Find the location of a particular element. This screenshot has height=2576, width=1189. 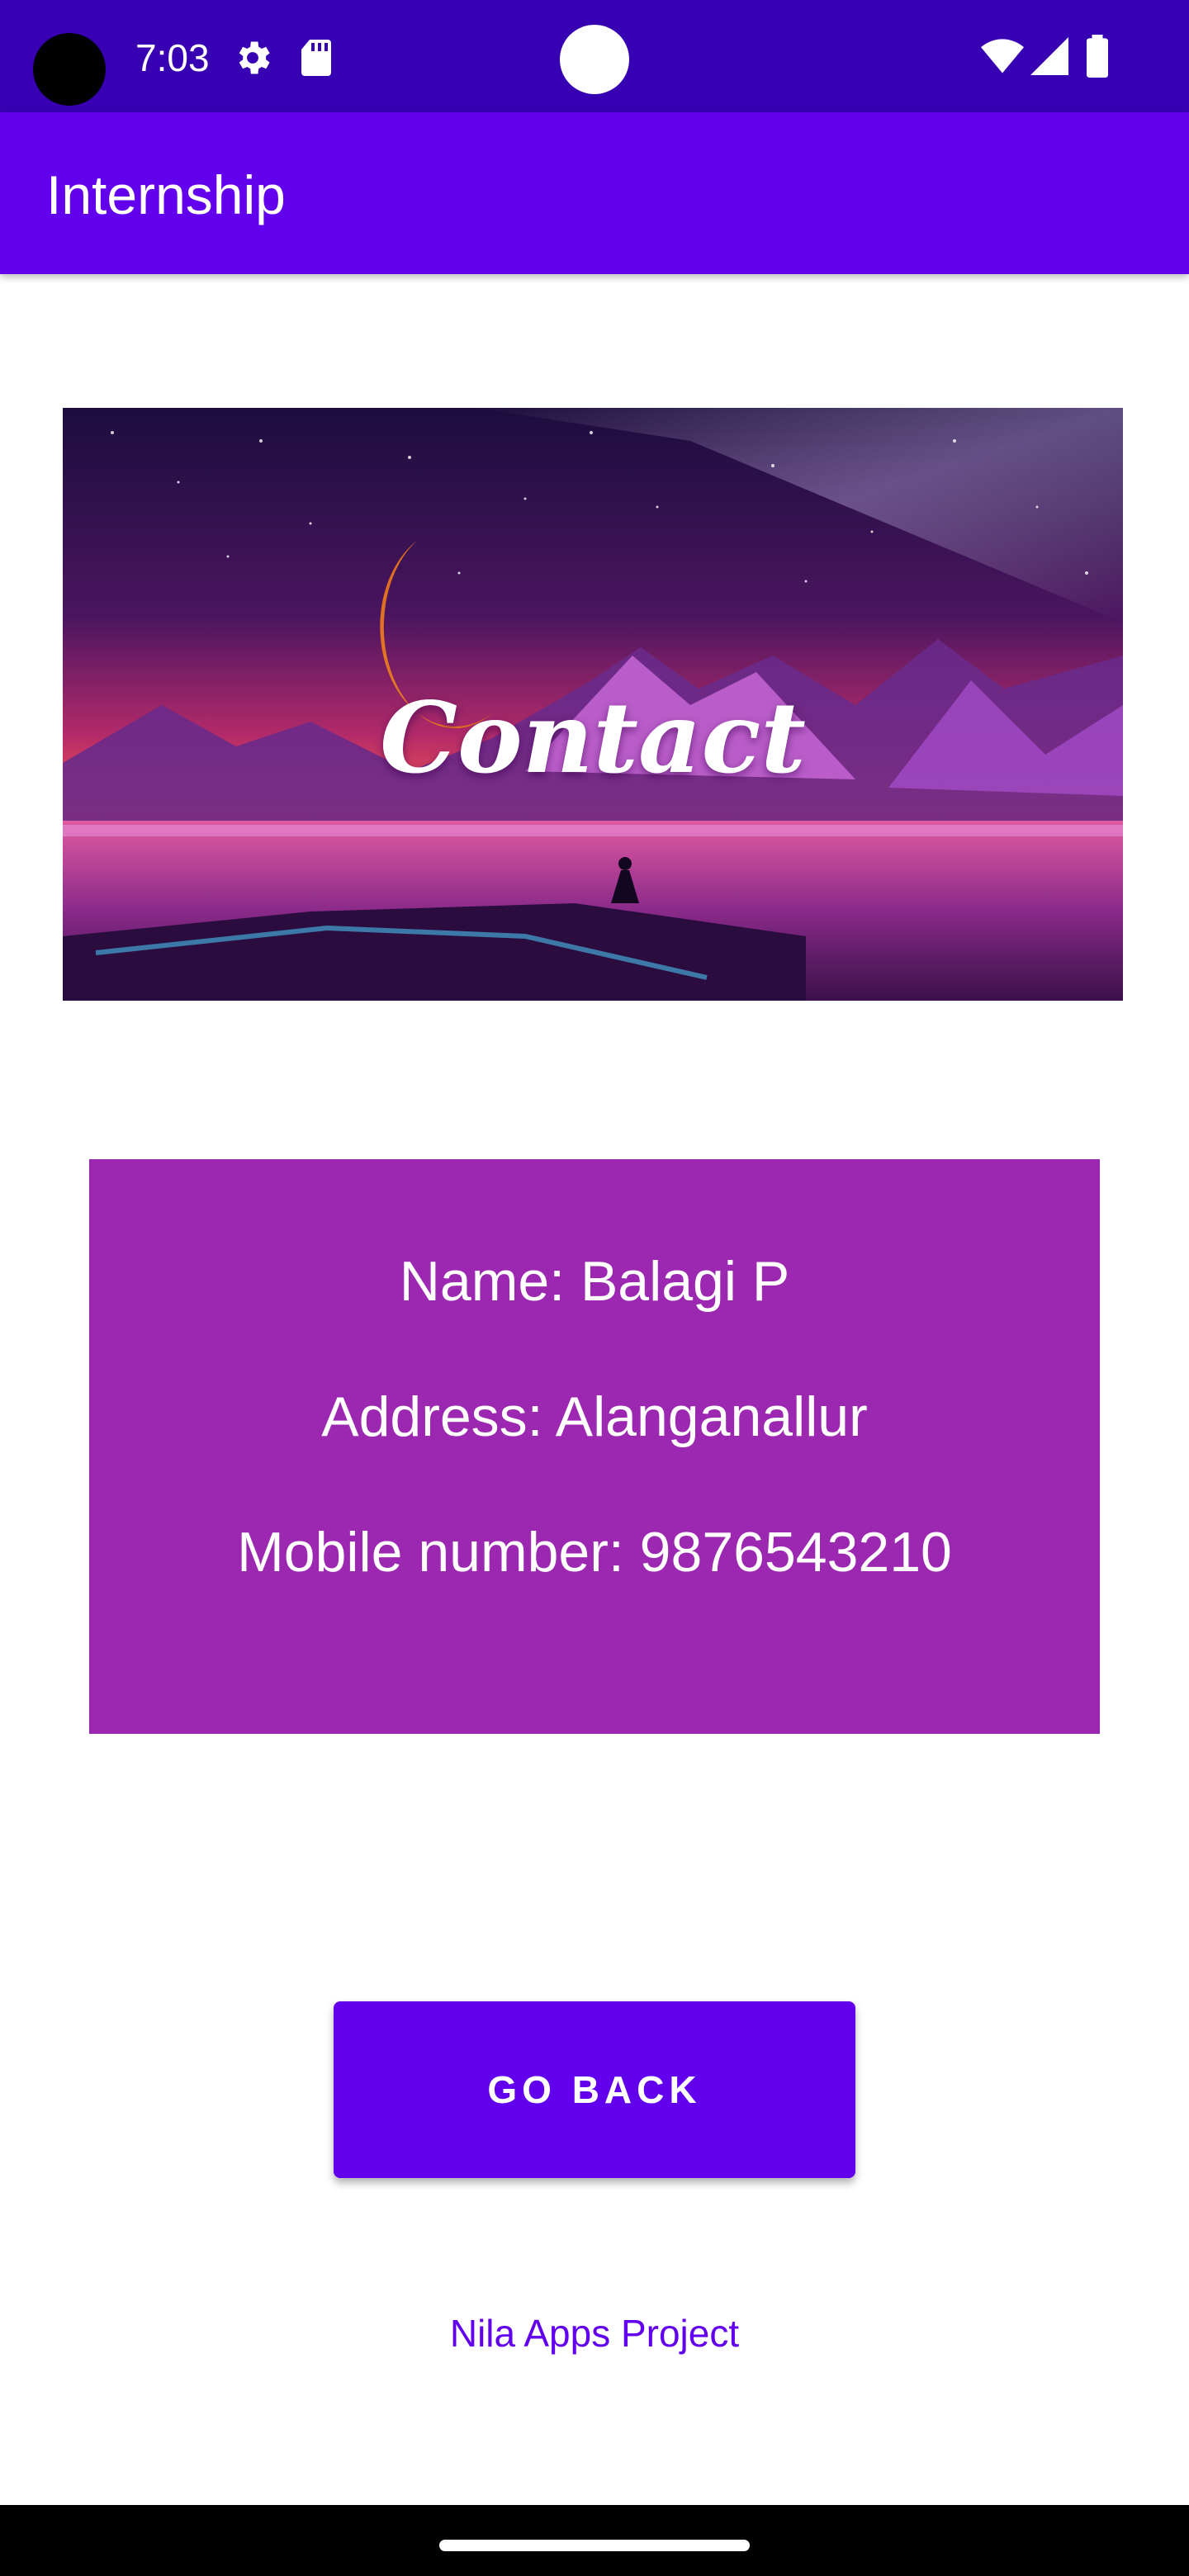

contact-address: Address: Alanganallur is located at coordinates (594, 1416).